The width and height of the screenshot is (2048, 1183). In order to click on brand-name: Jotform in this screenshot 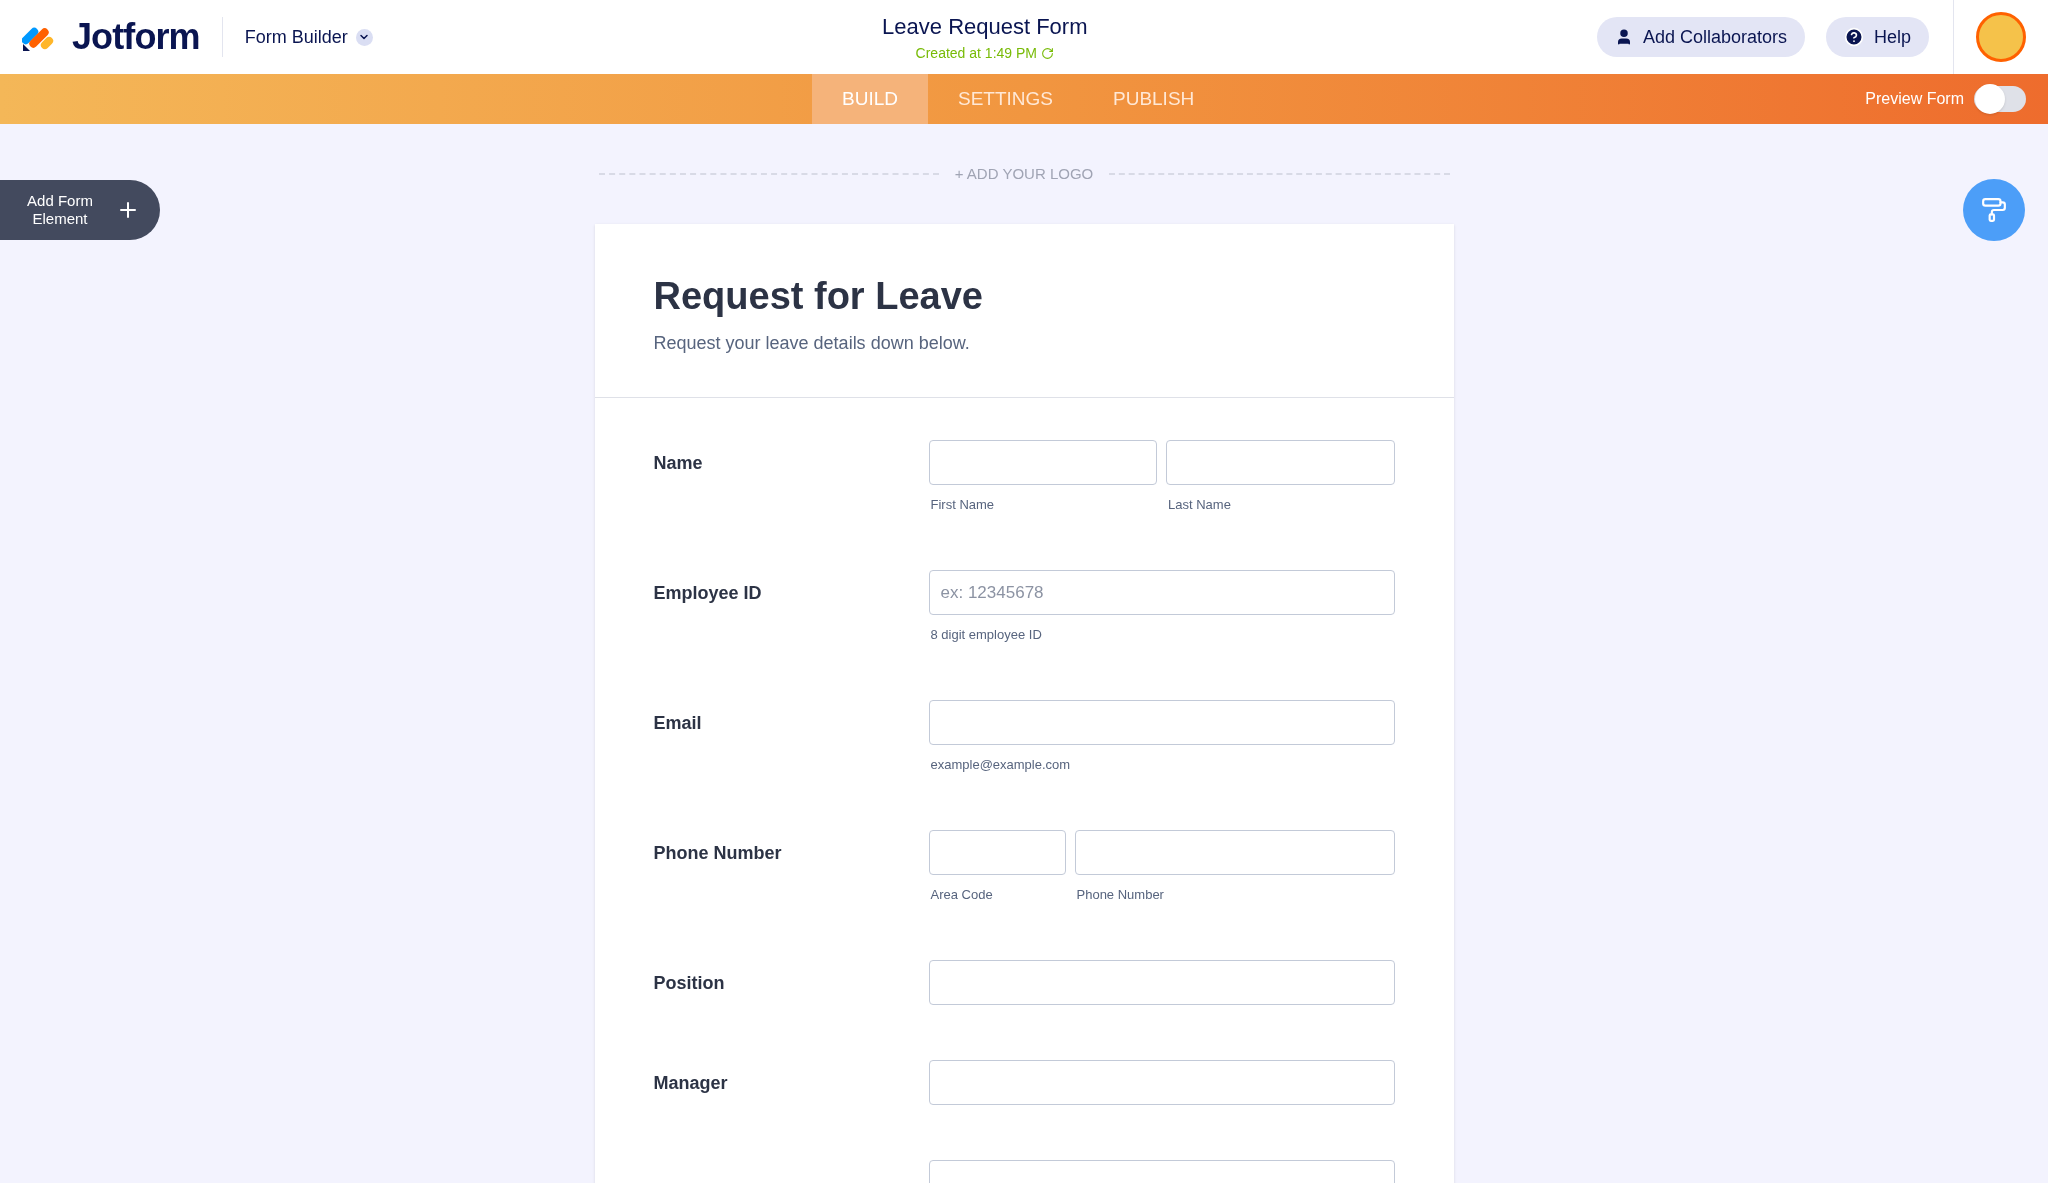, I will do `click(136, 37)`.